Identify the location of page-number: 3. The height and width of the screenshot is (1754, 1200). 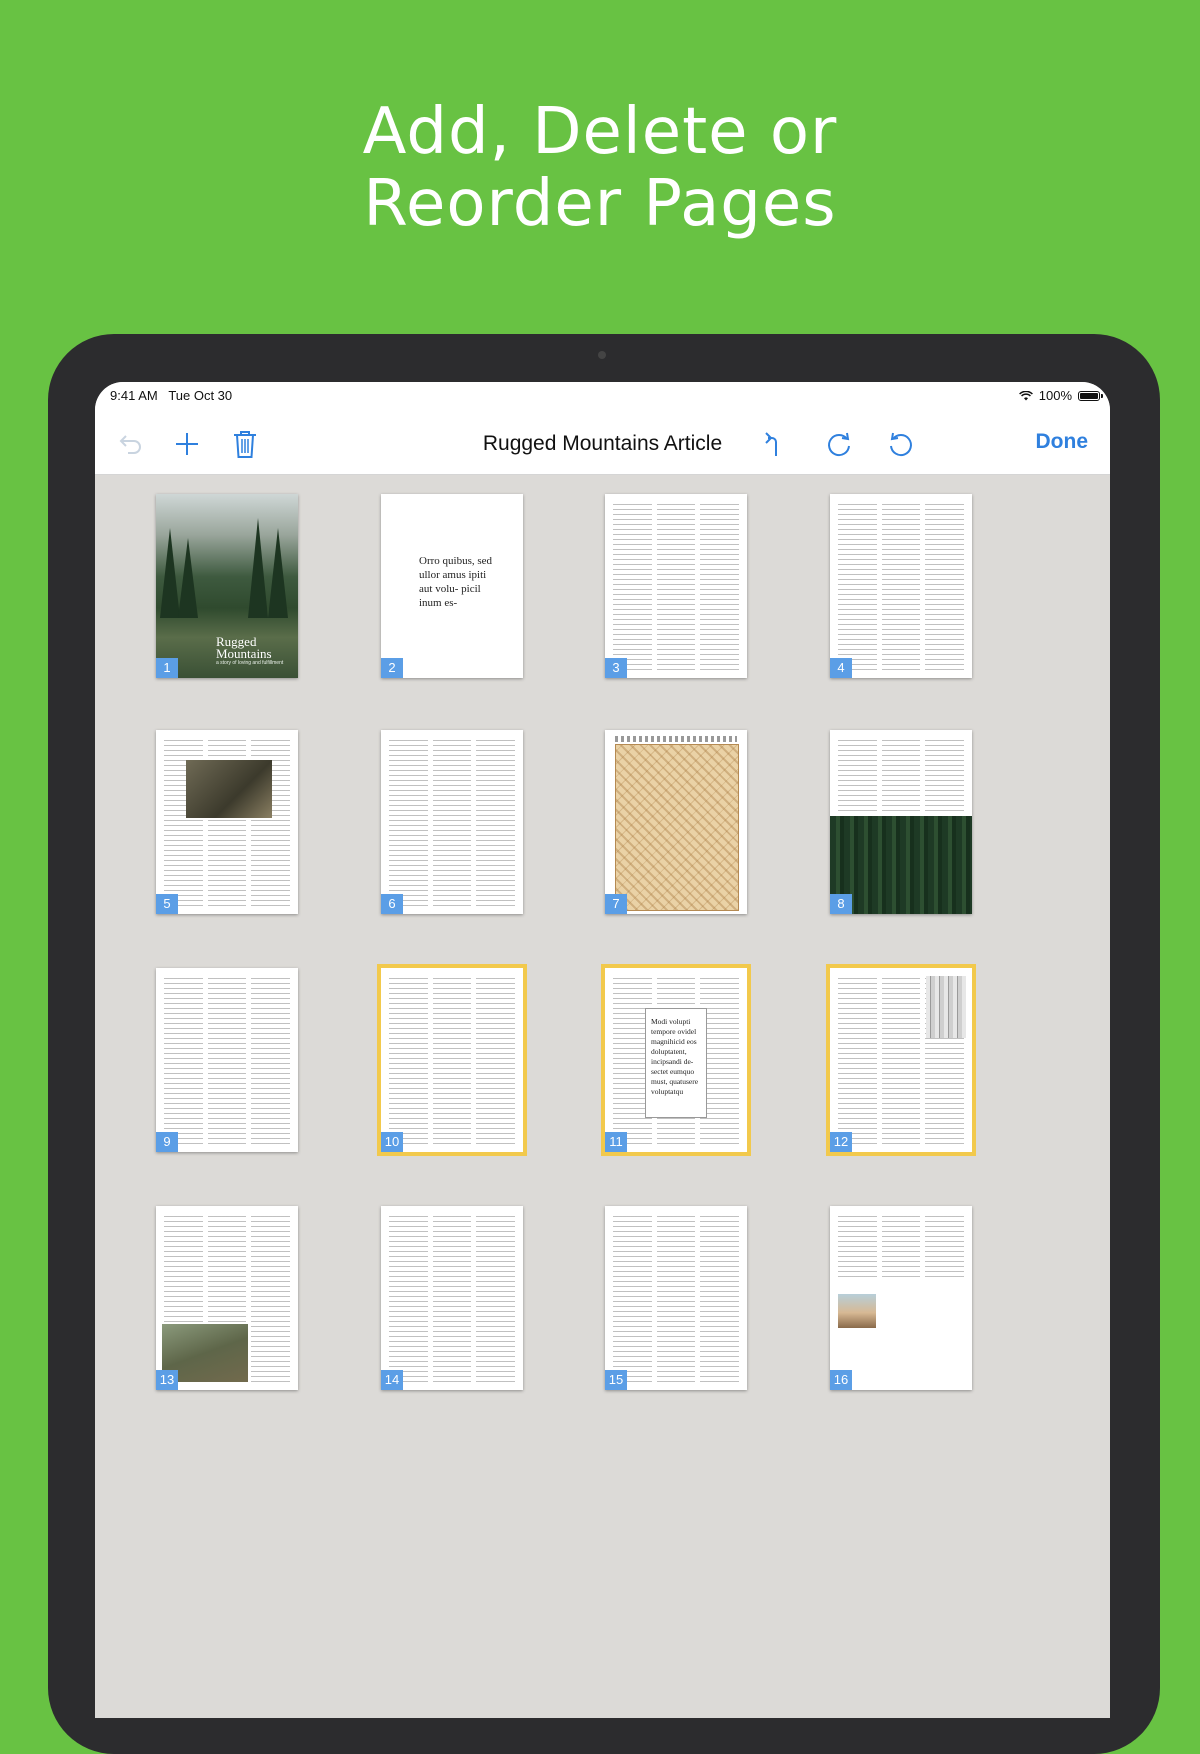
(616, 668).